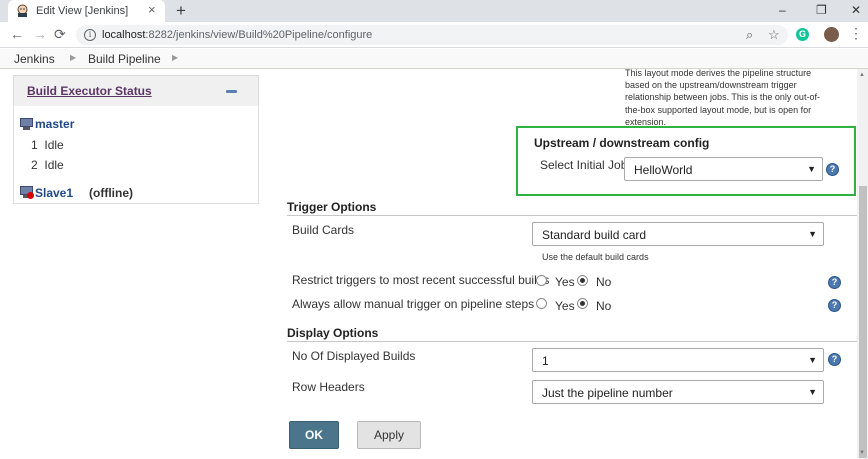 The width and height of the screenshot is (868, 459). Describe the element at coordinates (434, 11) in the screenshot. I see `browser-tab-strip: Edit View [Jenkins] × + – ❐ ✕` at that location.